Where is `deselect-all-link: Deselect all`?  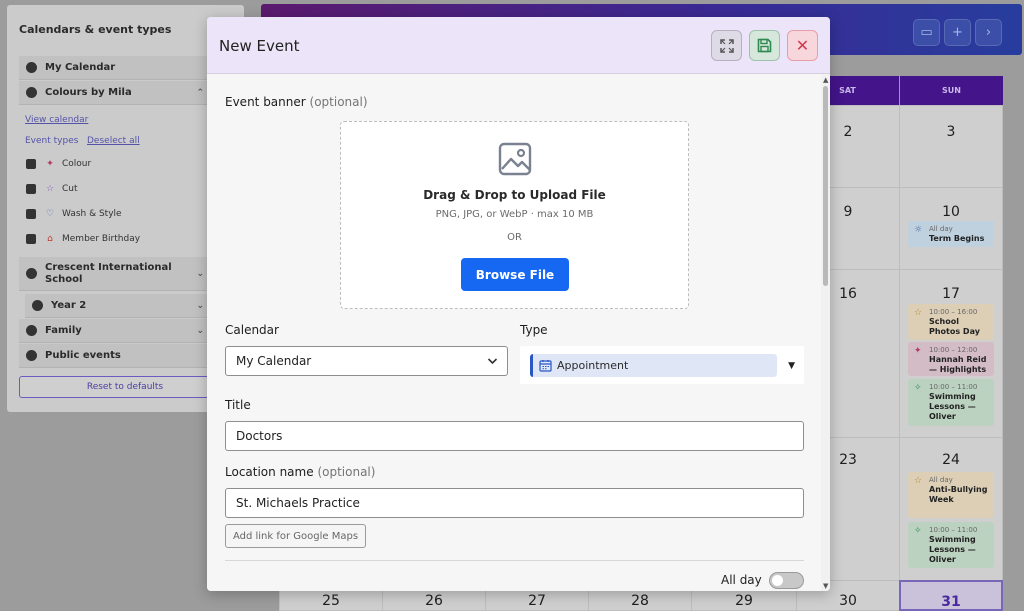
deselect-all-link: Deselect all is located at coordinates (113, 141).